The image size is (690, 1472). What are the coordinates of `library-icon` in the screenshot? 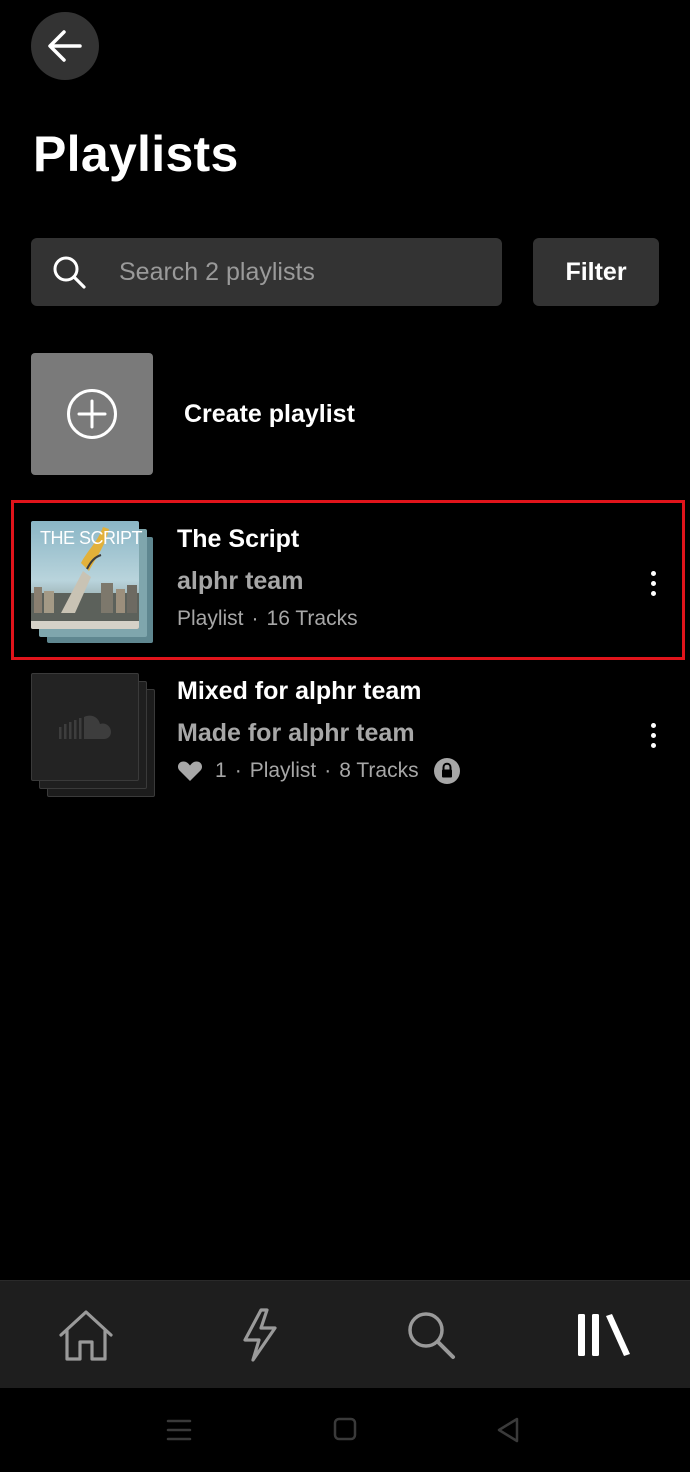 It's located at (603, 1335).